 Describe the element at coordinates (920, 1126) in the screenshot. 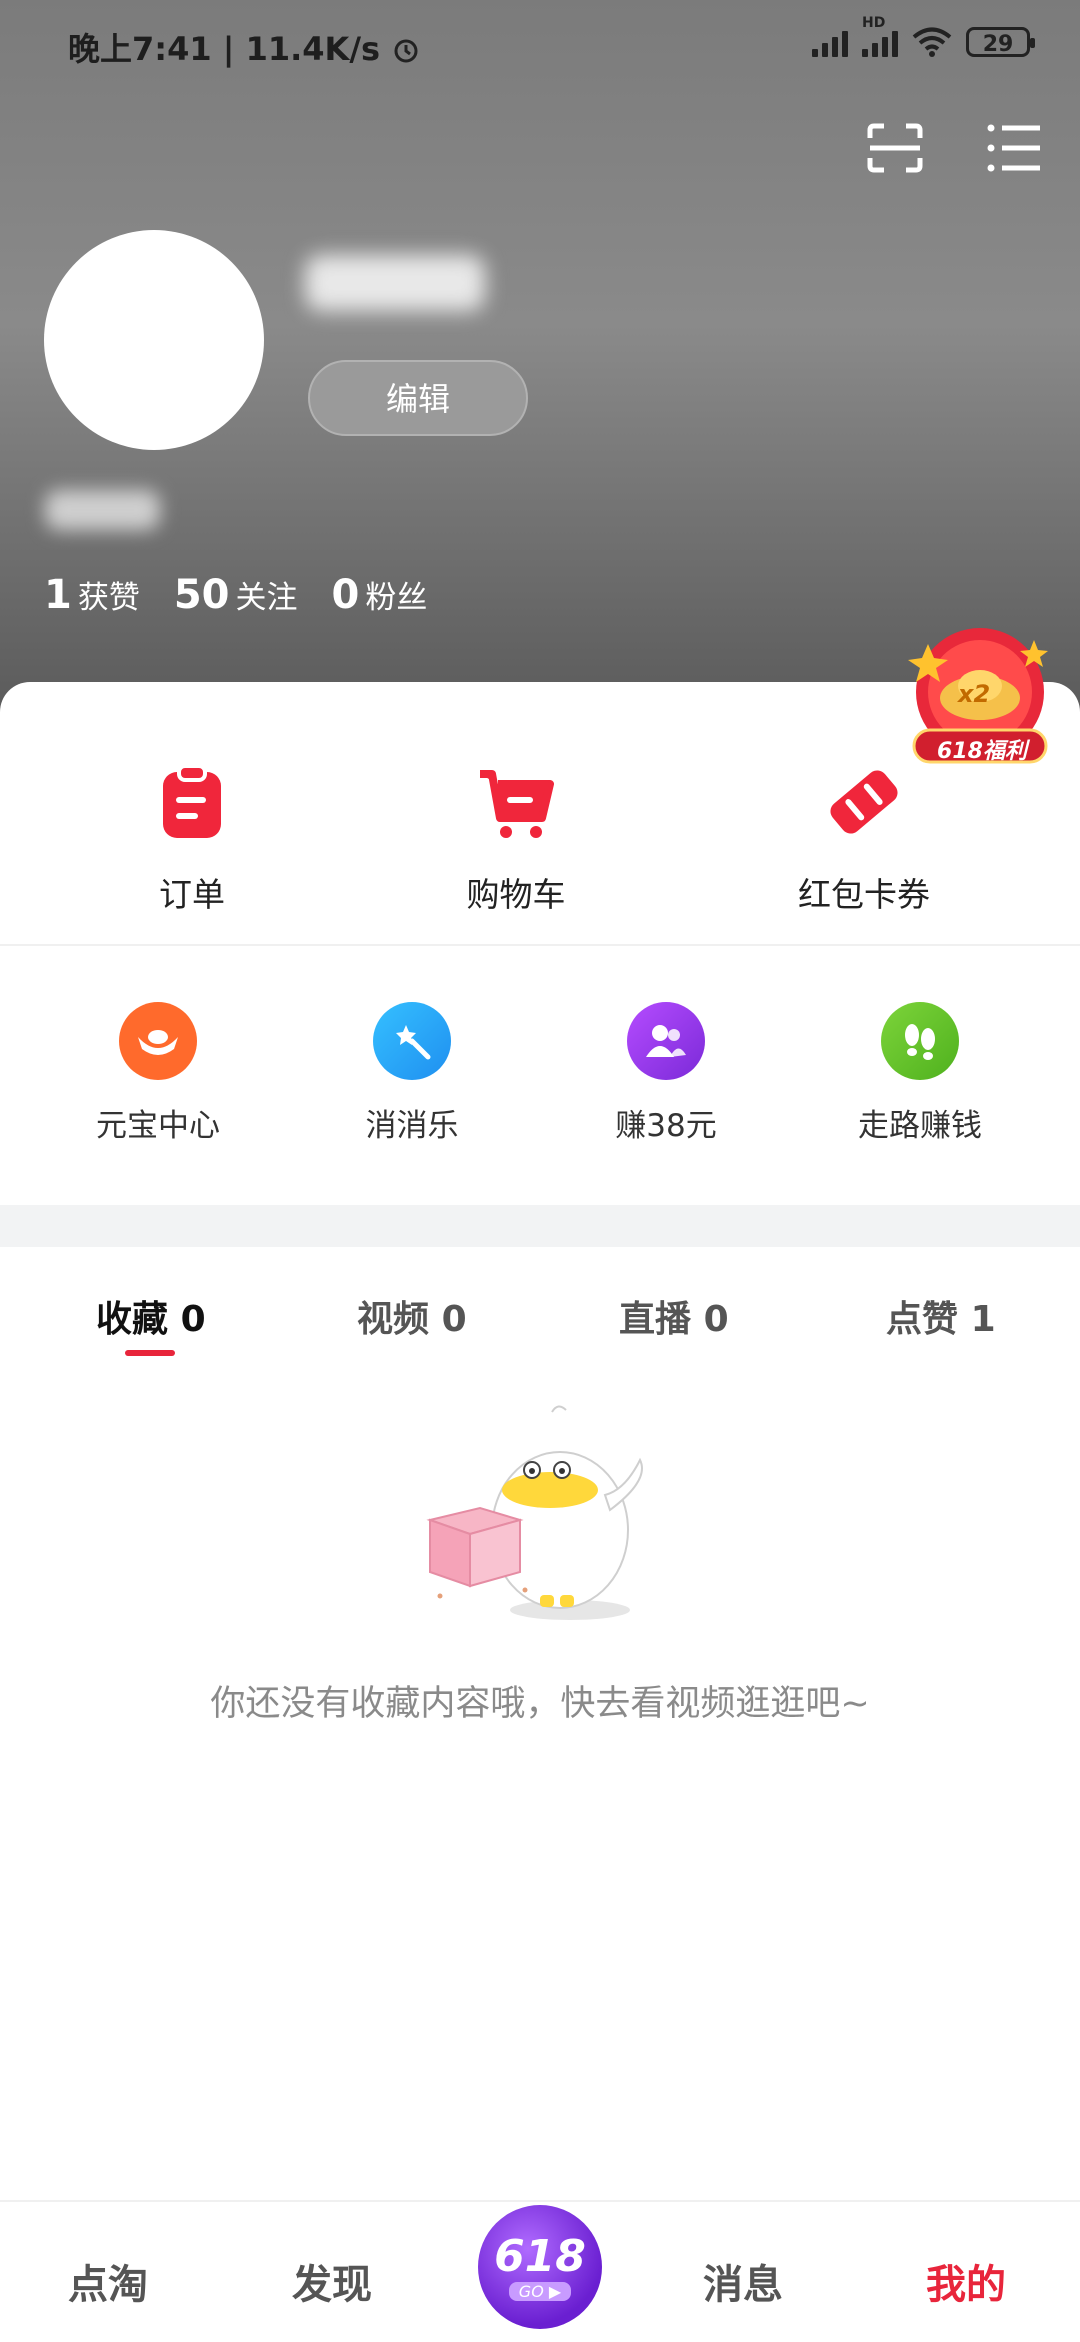

I see `shortcut-walk-earn-label: 走路赚钱` at that location.